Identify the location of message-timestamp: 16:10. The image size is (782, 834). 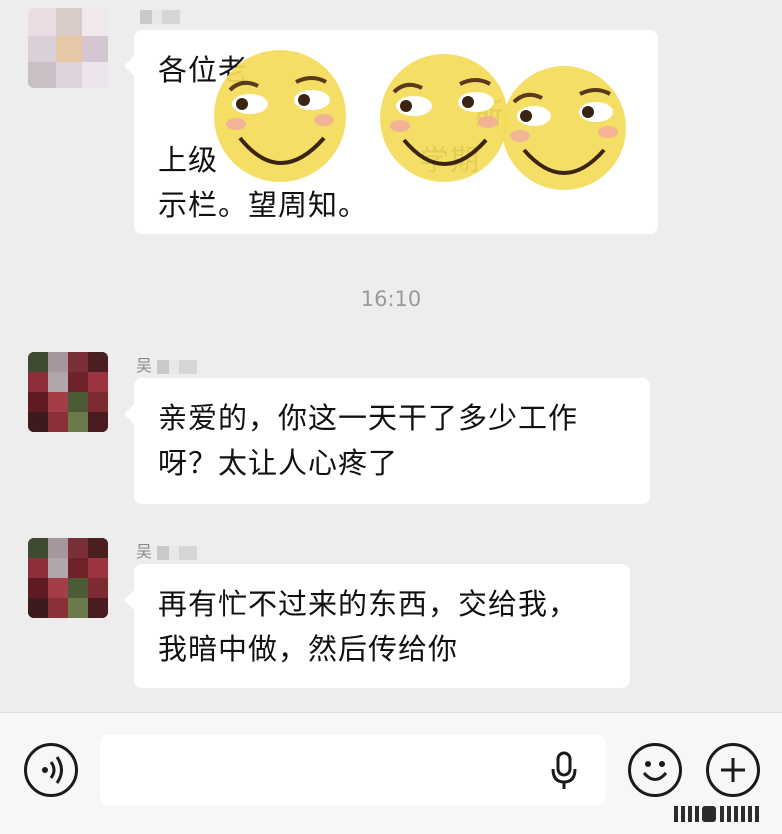
(391, 299).